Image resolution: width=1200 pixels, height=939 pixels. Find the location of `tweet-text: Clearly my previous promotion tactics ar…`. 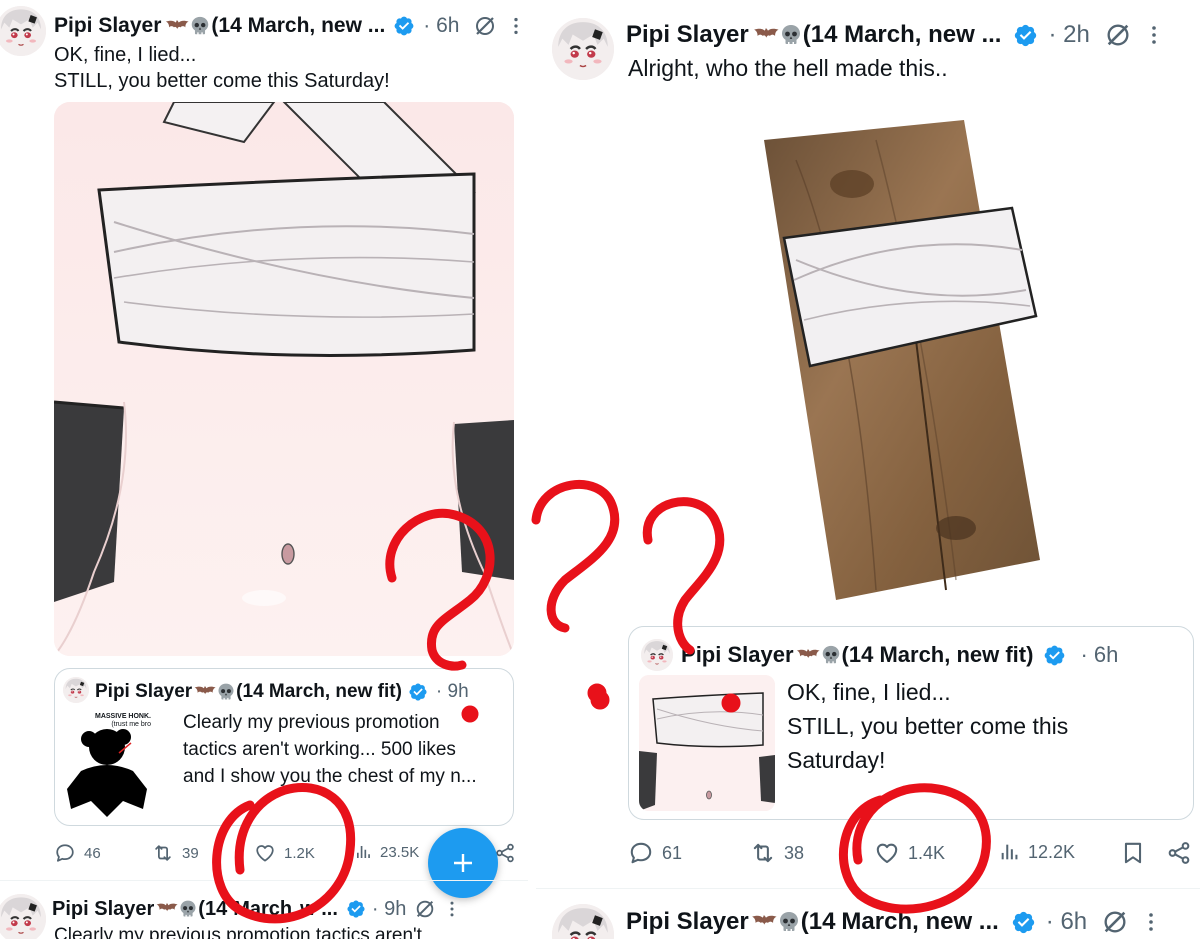

tweet-text: Clearly my previous promotion tactics ar… is located at coordinates (238, 932).